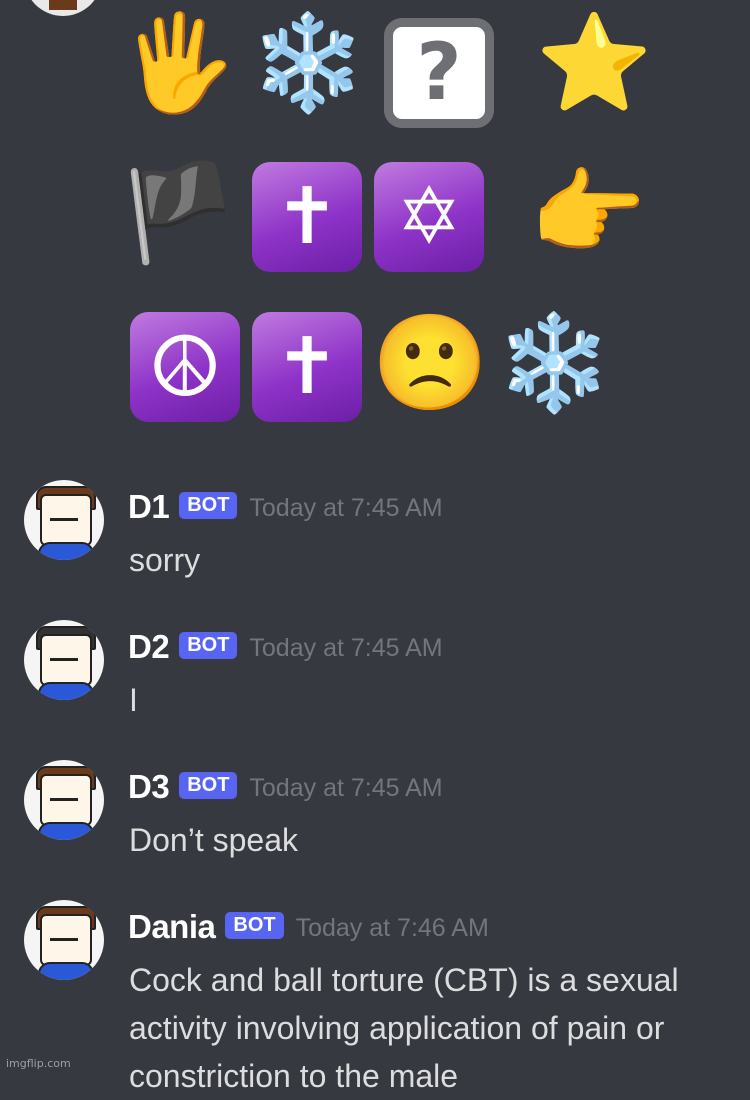 This screenshot has width=750, height=1100. I want to click on message-text: I, so click(133, 700).